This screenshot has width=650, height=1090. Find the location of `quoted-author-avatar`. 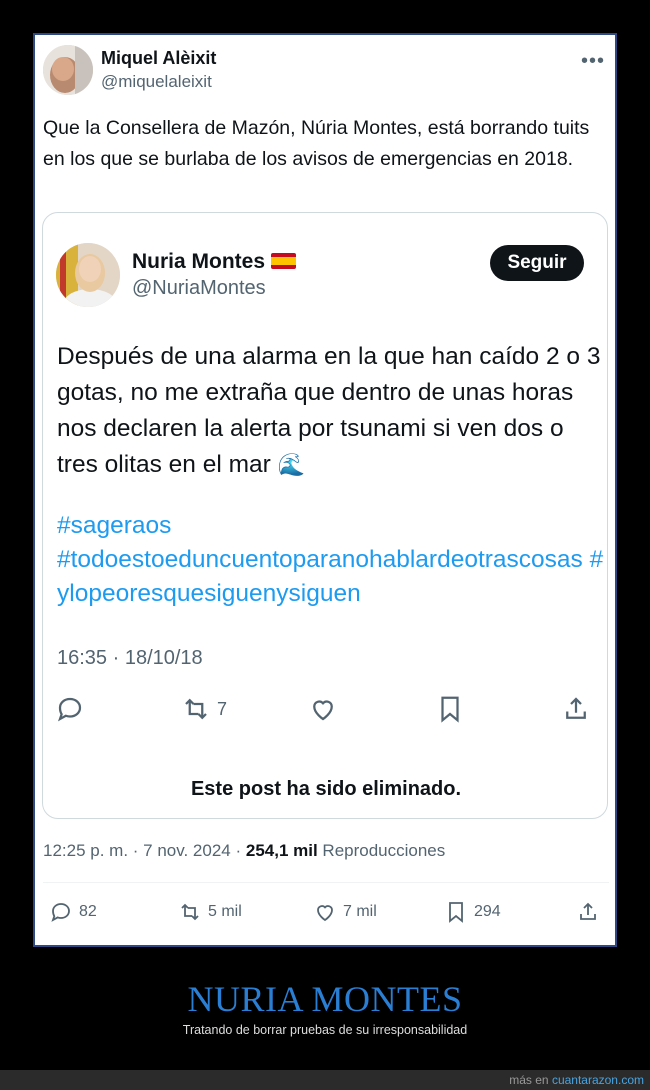

quoted-author-avatar is located at coordinates (88, 275).